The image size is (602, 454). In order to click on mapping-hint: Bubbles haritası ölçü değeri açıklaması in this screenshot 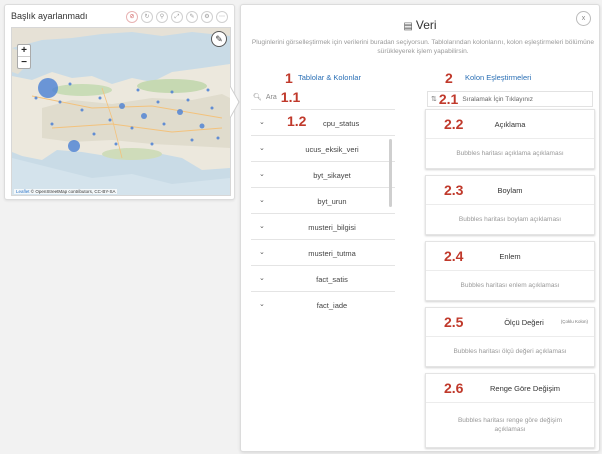, I will do `click(510, 351)`.